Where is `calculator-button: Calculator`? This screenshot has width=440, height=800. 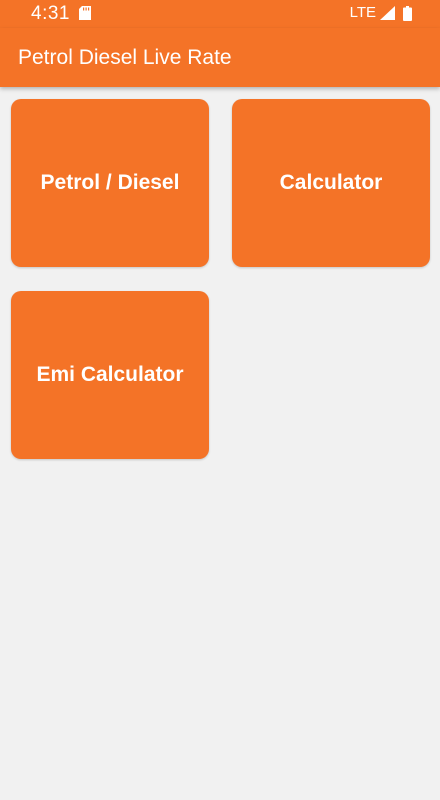
calculator-button: Calculator is located at coordinates (331, 183).